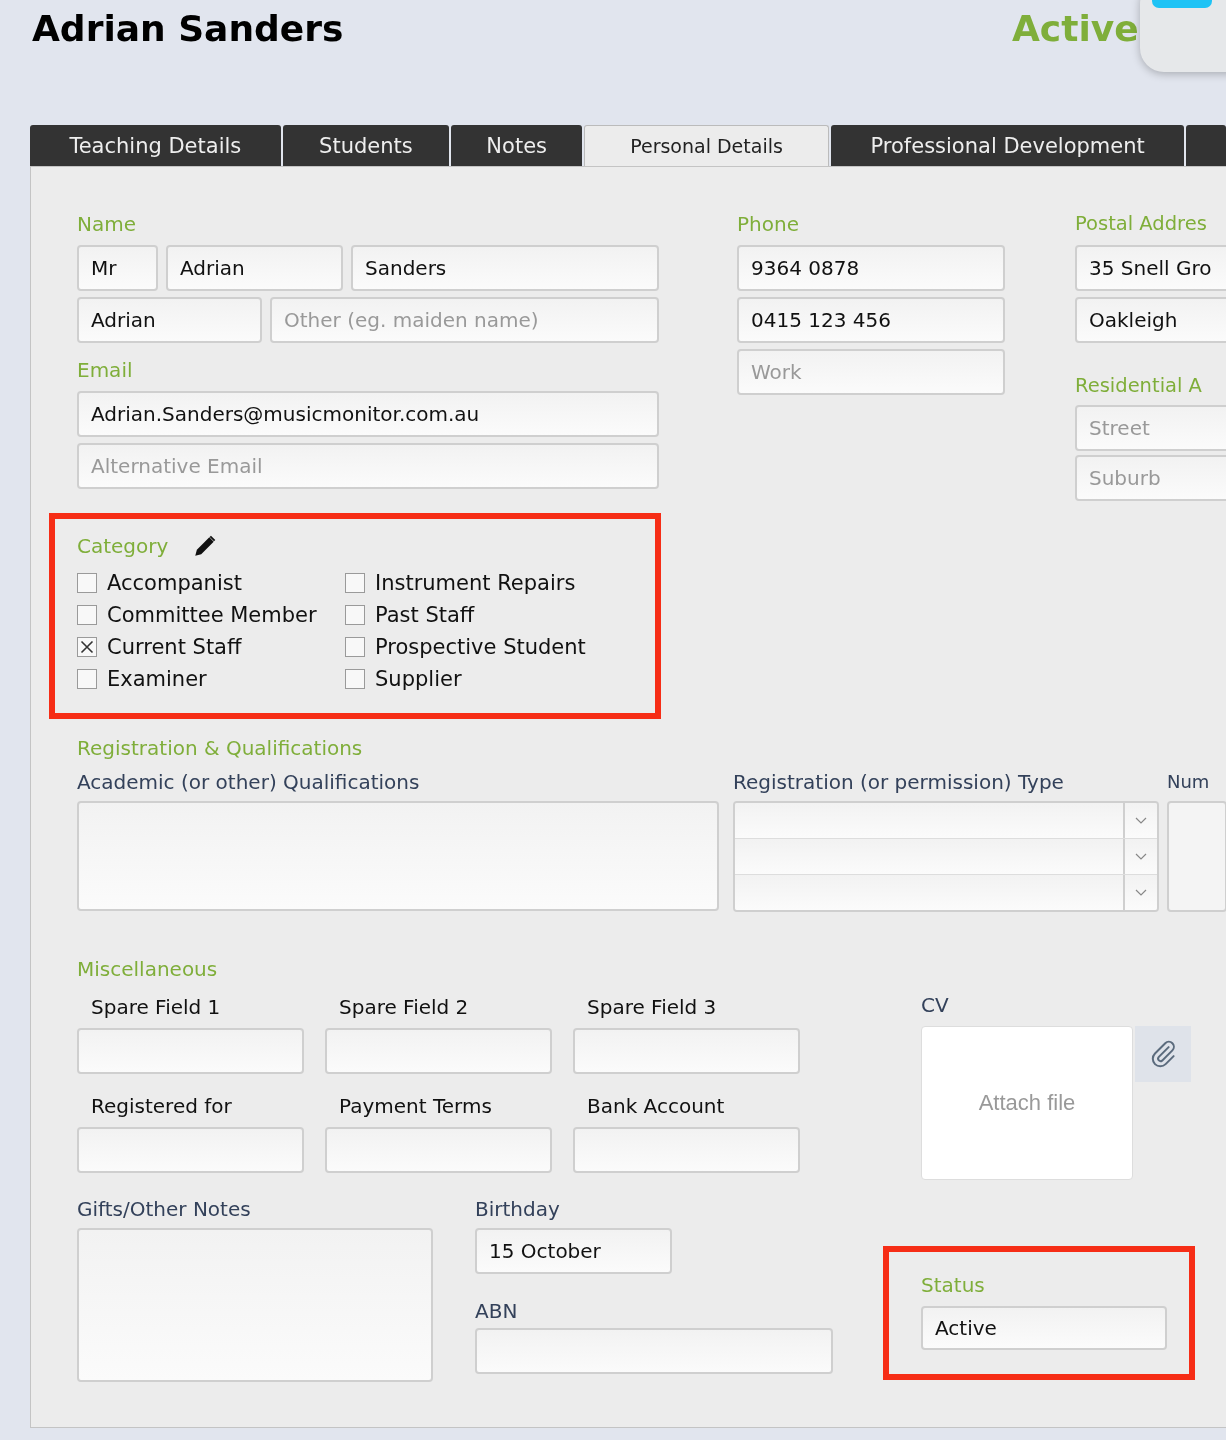 The height and width of the screenshot is (1440, 1226). Describe the element at coordinates (768, 224) in the screenshot. I see `section-title: Phone` at that location.